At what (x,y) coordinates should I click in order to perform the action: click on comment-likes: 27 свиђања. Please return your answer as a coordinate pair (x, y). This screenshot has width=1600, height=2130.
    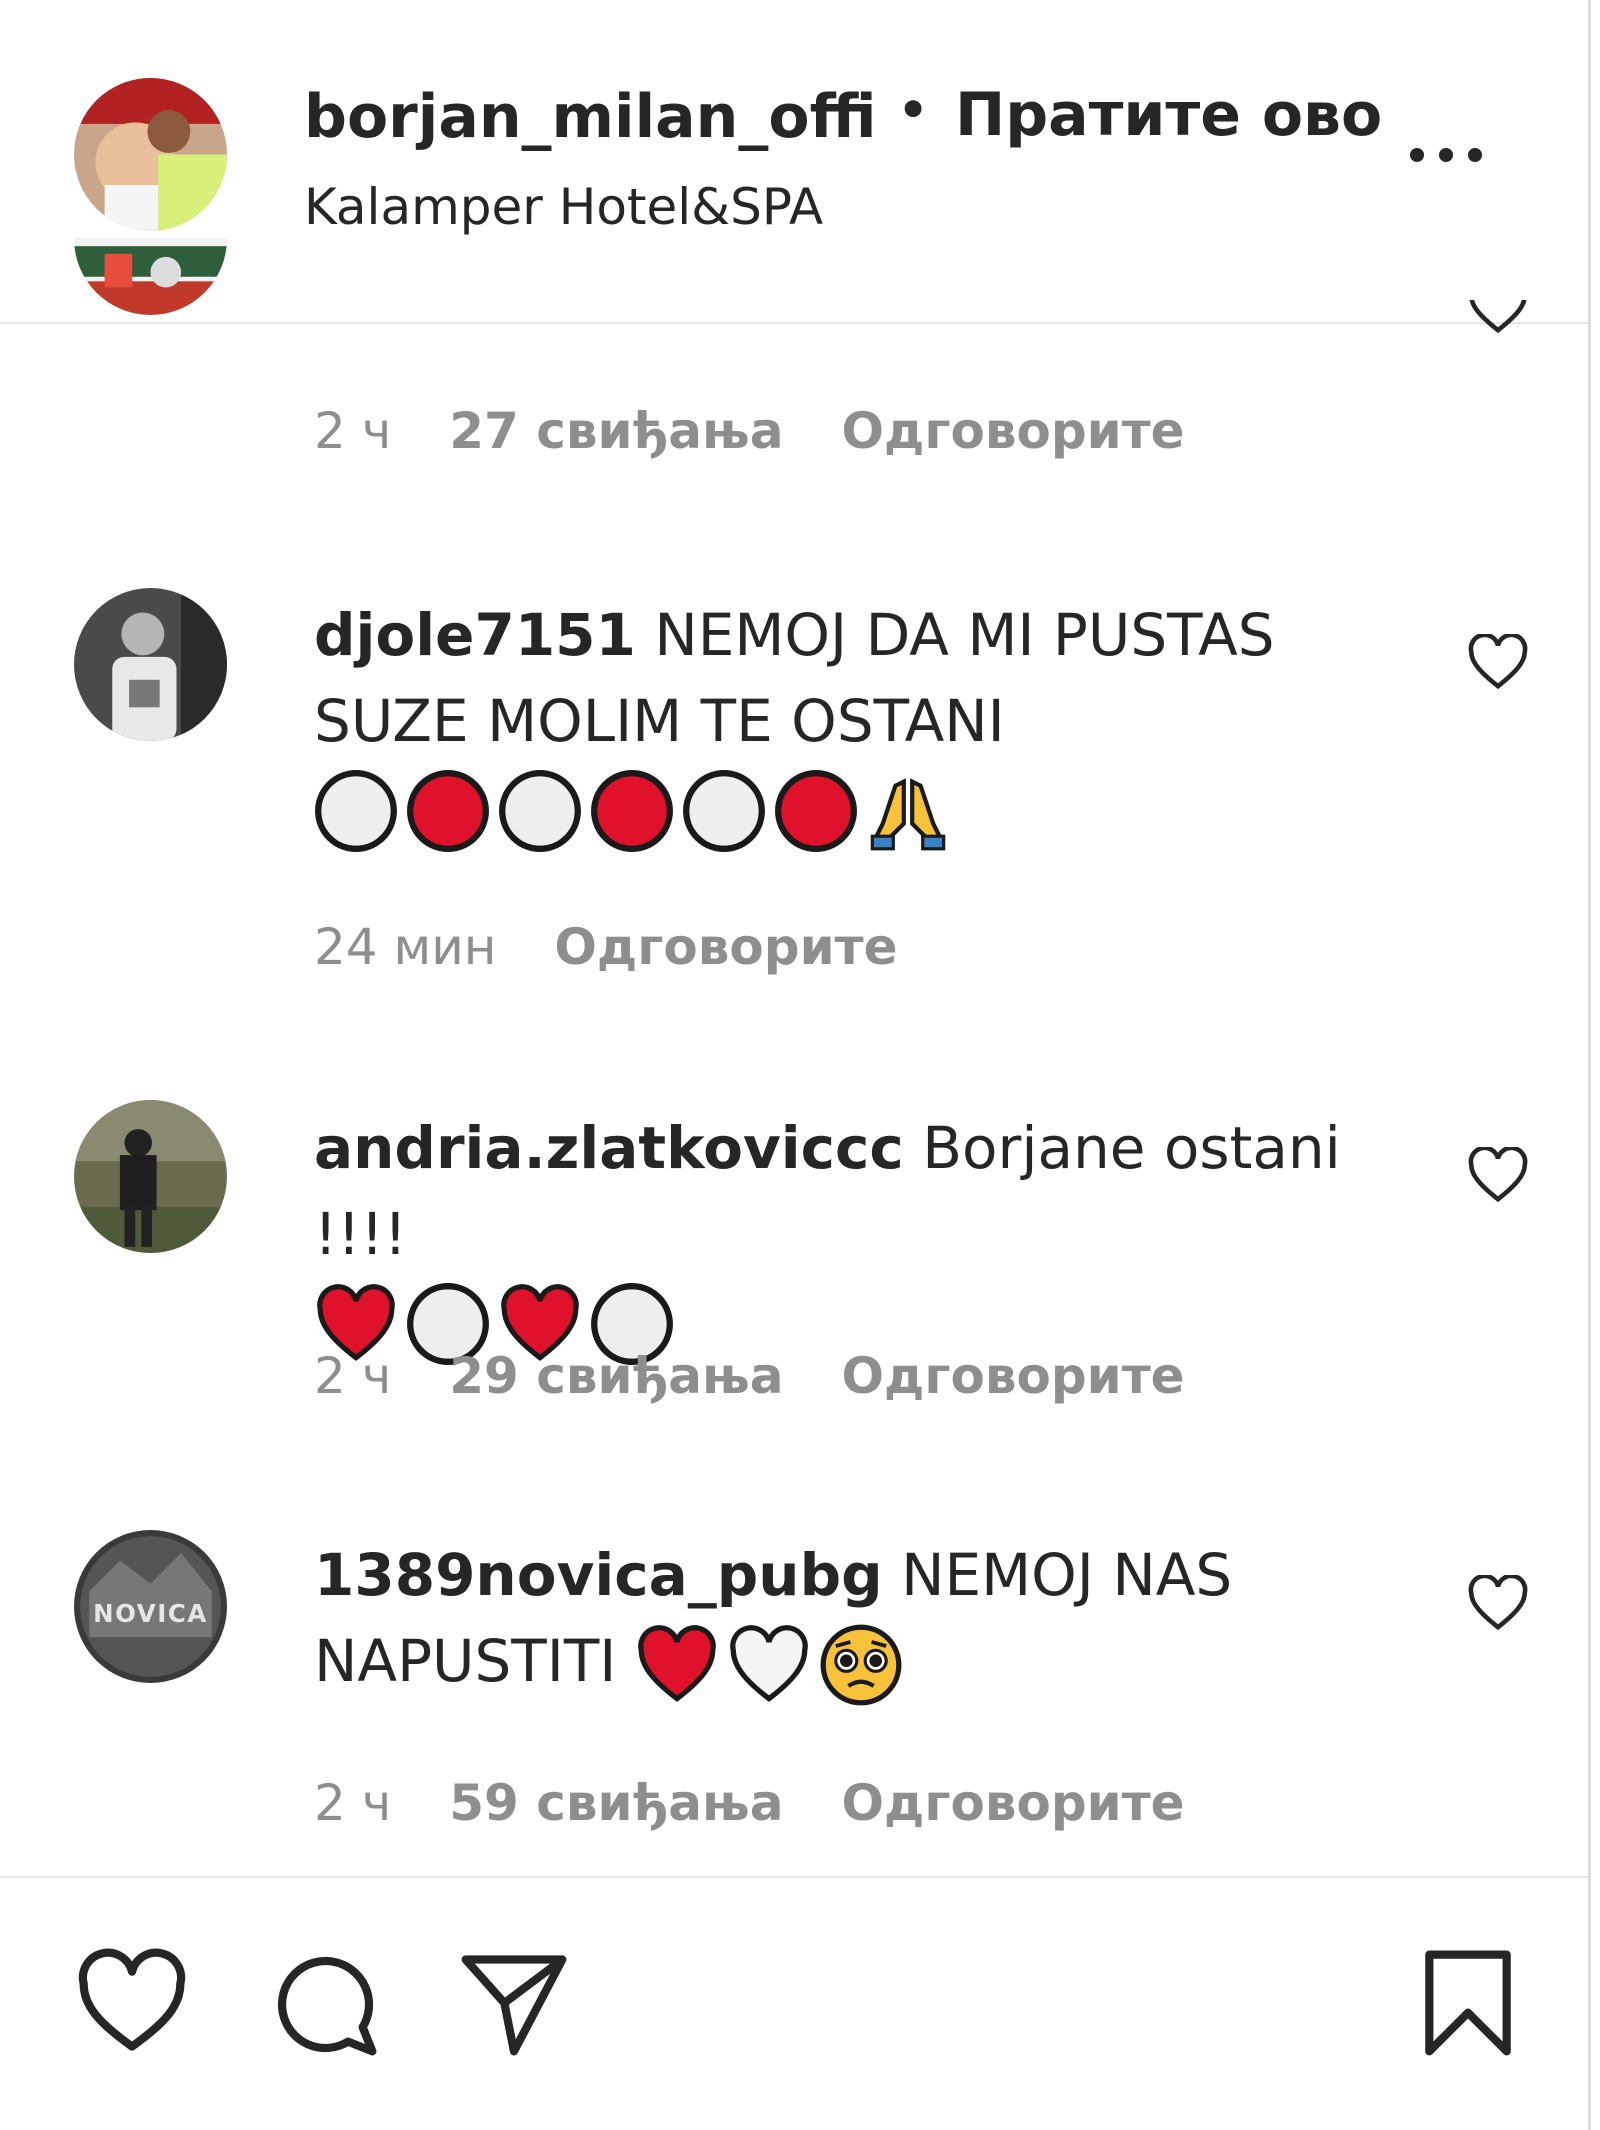
    Looking at the image, I should click on (616, 431).